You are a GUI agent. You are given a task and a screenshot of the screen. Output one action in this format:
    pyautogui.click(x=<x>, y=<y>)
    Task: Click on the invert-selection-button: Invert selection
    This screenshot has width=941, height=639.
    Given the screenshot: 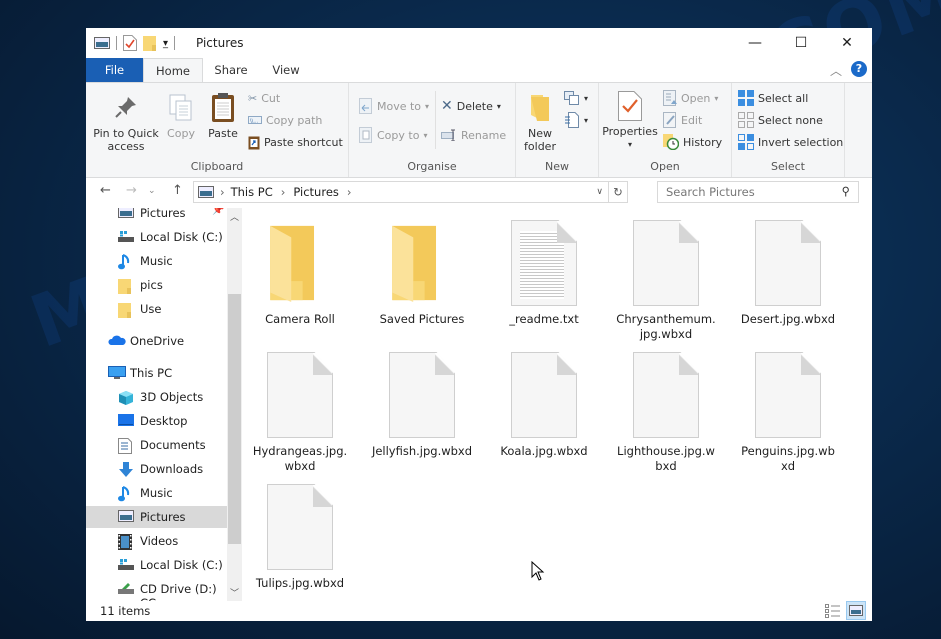 What is the action you would take?
    pyautogui.click(x=790, y=142)
    